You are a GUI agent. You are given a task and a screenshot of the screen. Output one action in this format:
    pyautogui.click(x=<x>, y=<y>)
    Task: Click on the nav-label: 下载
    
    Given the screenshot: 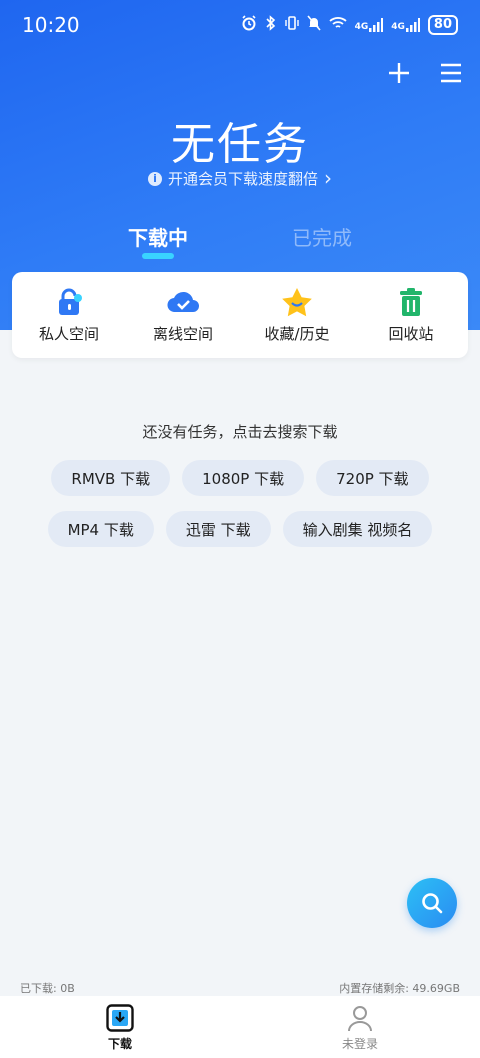 What is the action you would take?
    pyautogui.click(x=119, y=1044)
    